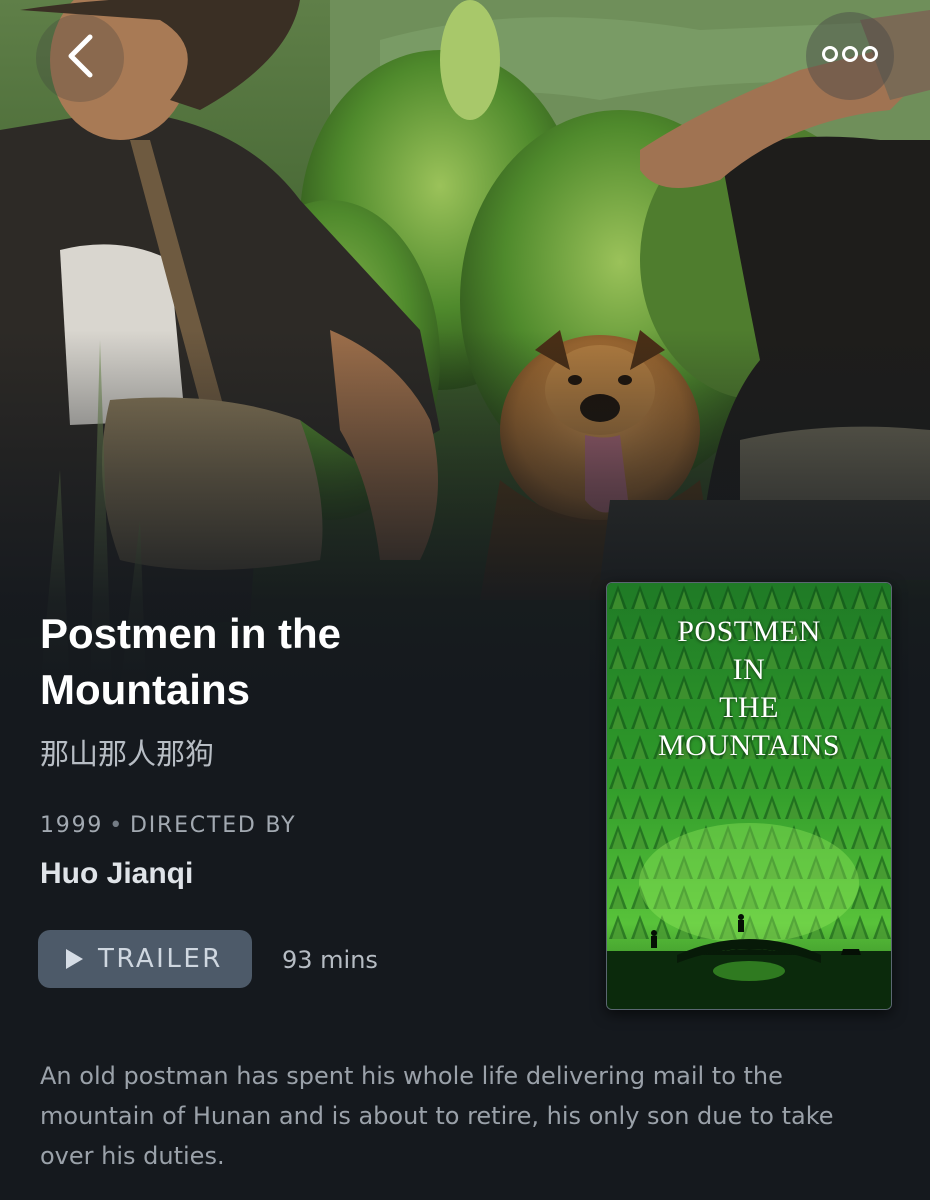 This screenshot has width=930, height=1200. What do you see at coordinates (116, 874) in the screenshot?
I see `director-link: Huo Jianqi` at bounding box center [116, 874].